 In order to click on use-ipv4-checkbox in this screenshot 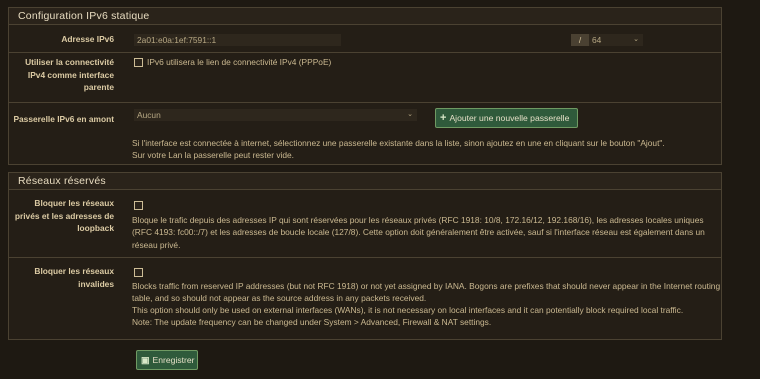, I will do `click(138, 62)`.